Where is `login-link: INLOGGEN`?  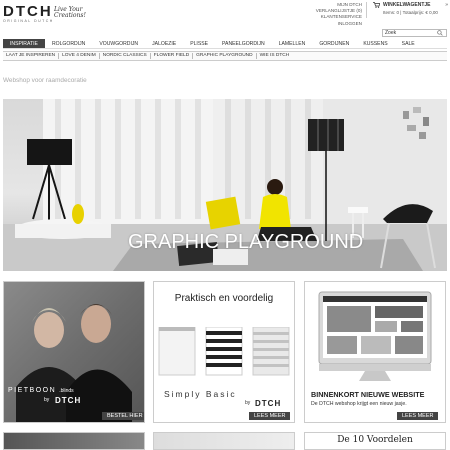 login-link: INLOGGEN is located at coordinates (331, 24).